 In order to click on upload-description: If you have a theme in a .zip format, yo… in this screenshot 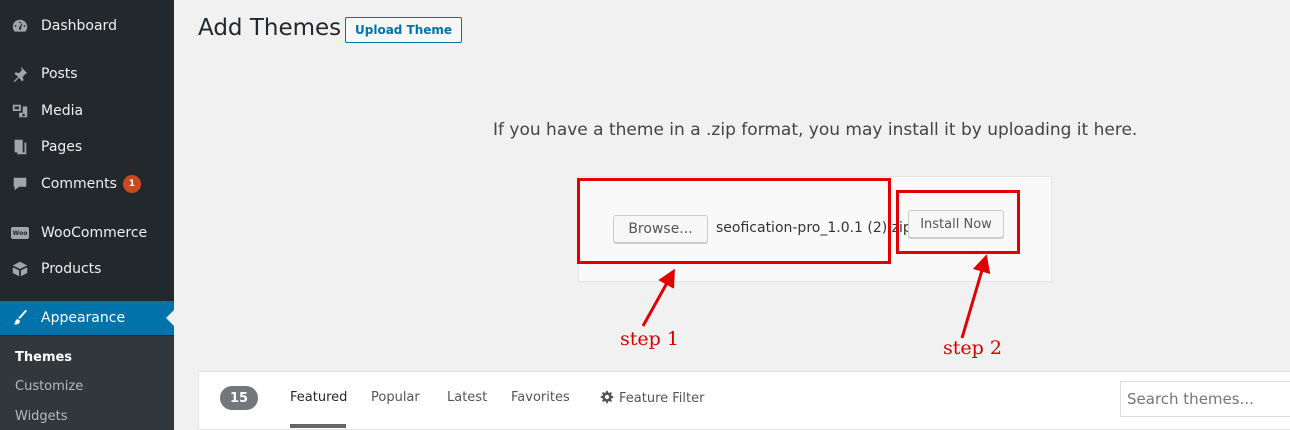, I will do `click(815, 130)`.